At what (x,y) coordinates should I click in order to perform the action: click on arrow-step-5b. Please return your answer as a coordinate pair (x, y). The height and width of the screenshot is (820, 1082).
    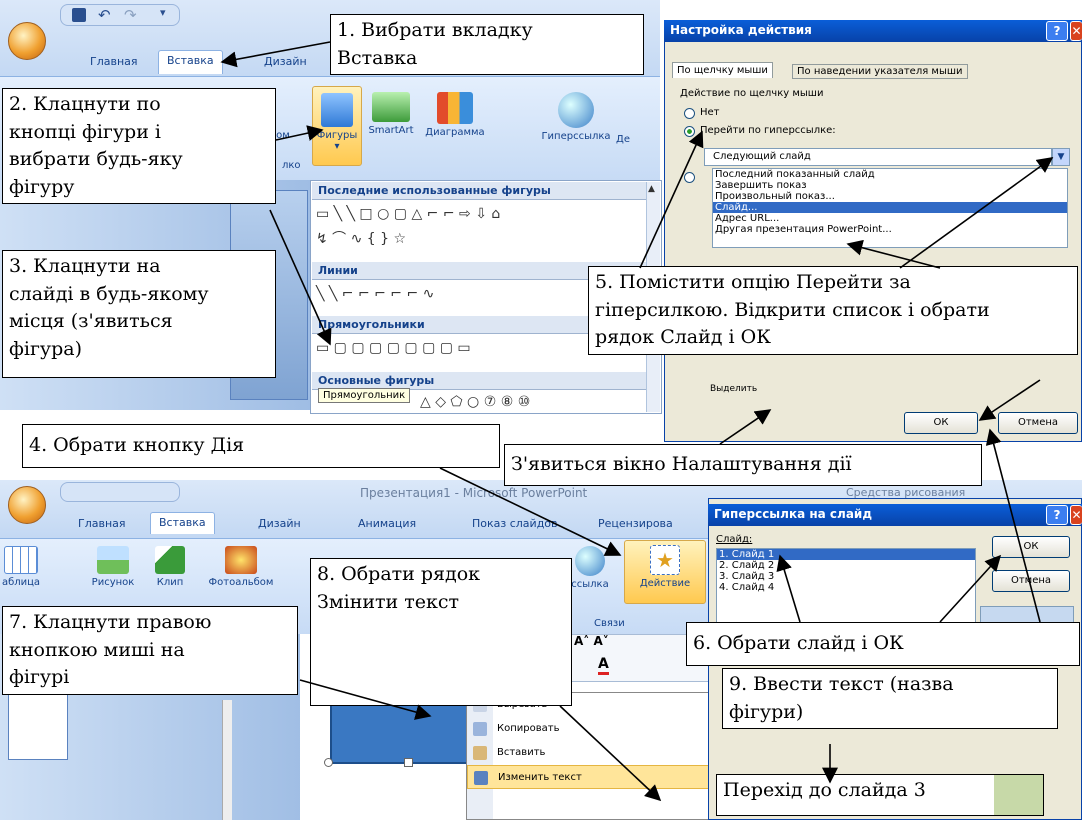
    Looking at the image, I should click on (976, 213).